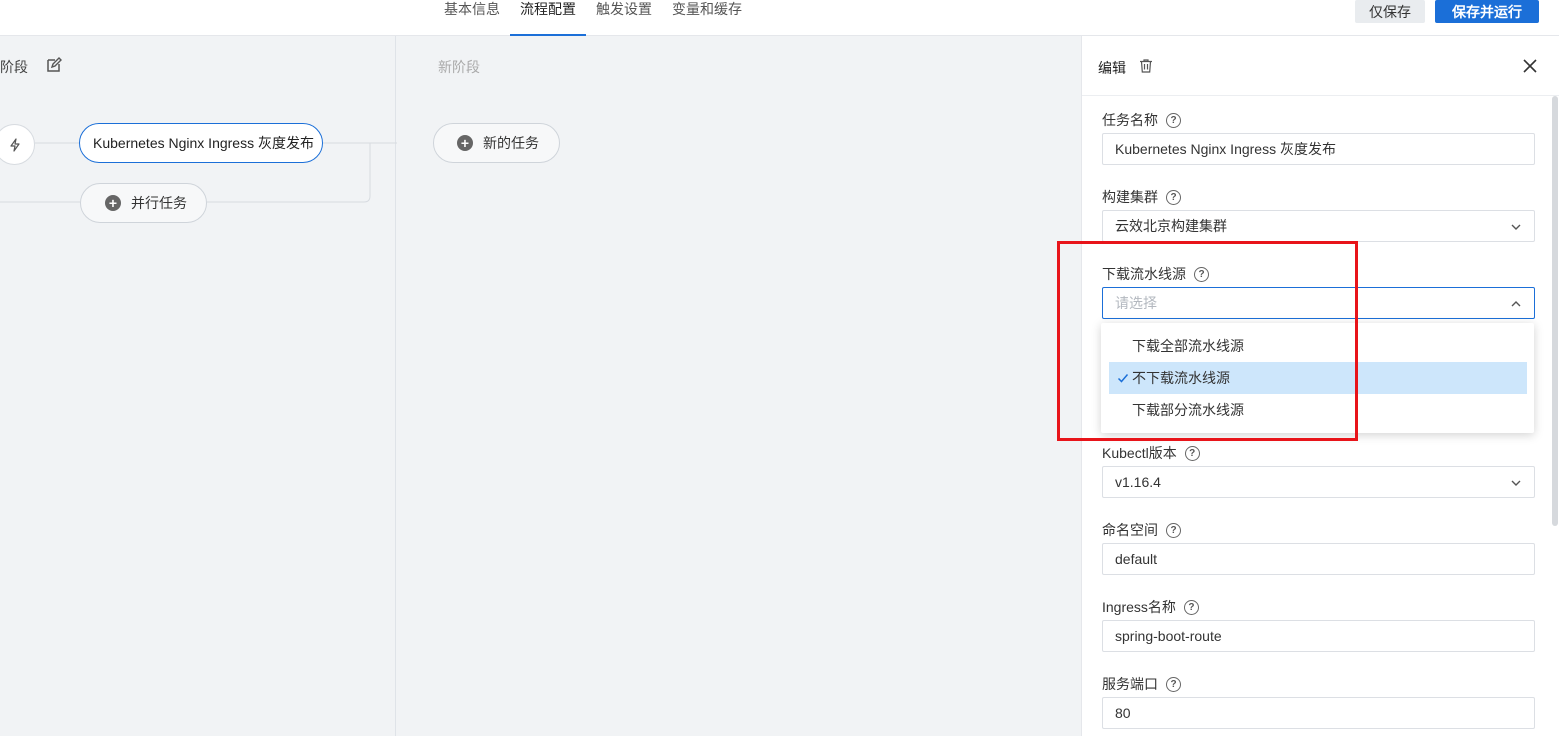 The height and width of the screenshot is (736, 1559). What do you see at coordinates (1318, 303) in the screenshot?
I see `download-source-select: 请选择` at bounding box center [1318, 303].